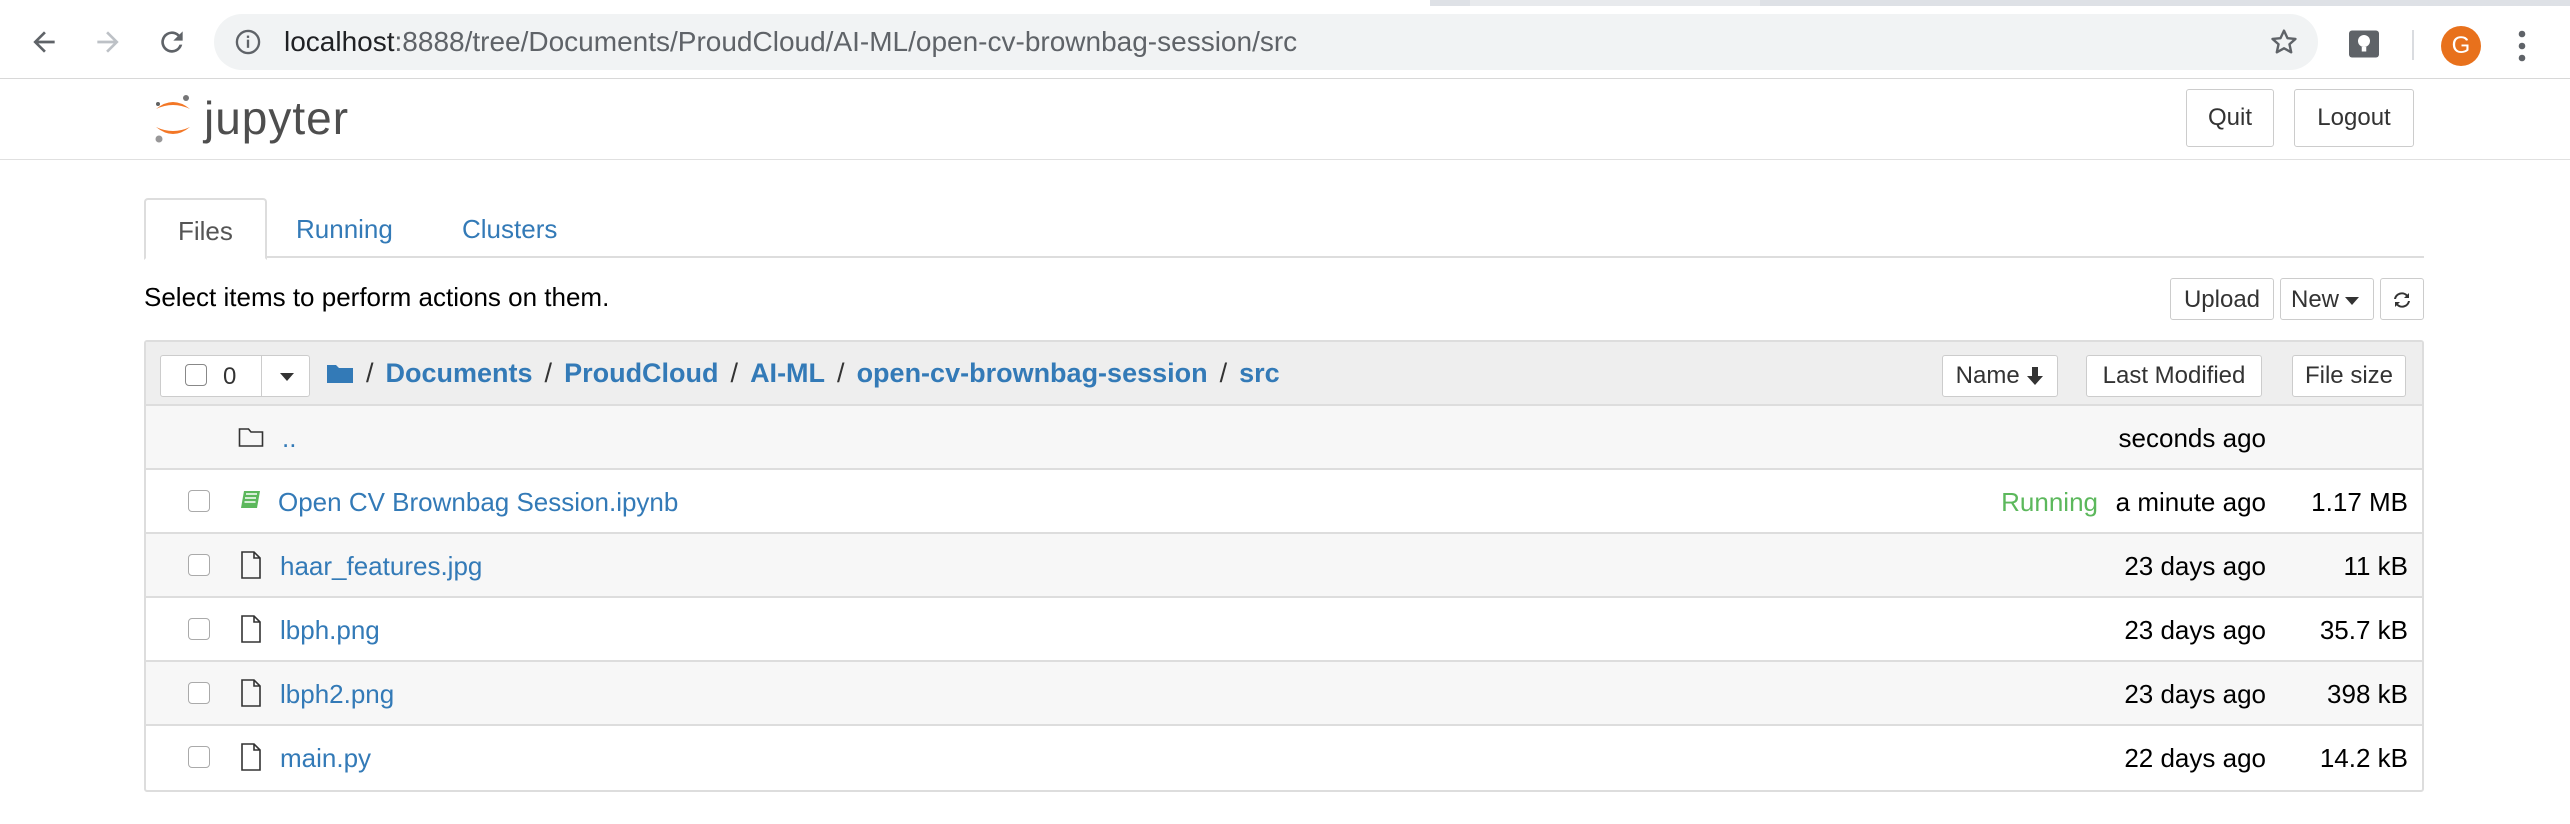 The height and width of the screenshot is (824, 2570). What do you see at coordinates (2349, 376) in the screenshot?
I see `sort-by-size-button: File size` at bounding box center [2349, 376].